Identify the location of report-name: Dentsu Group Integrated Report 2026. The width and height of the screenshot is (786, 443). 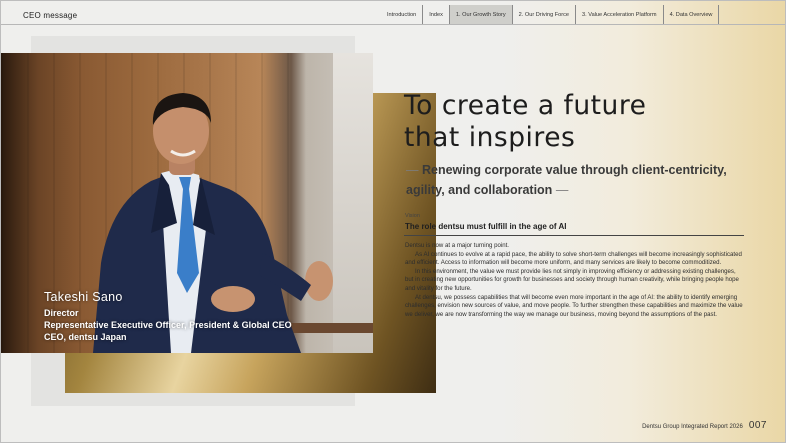
(692, 427).